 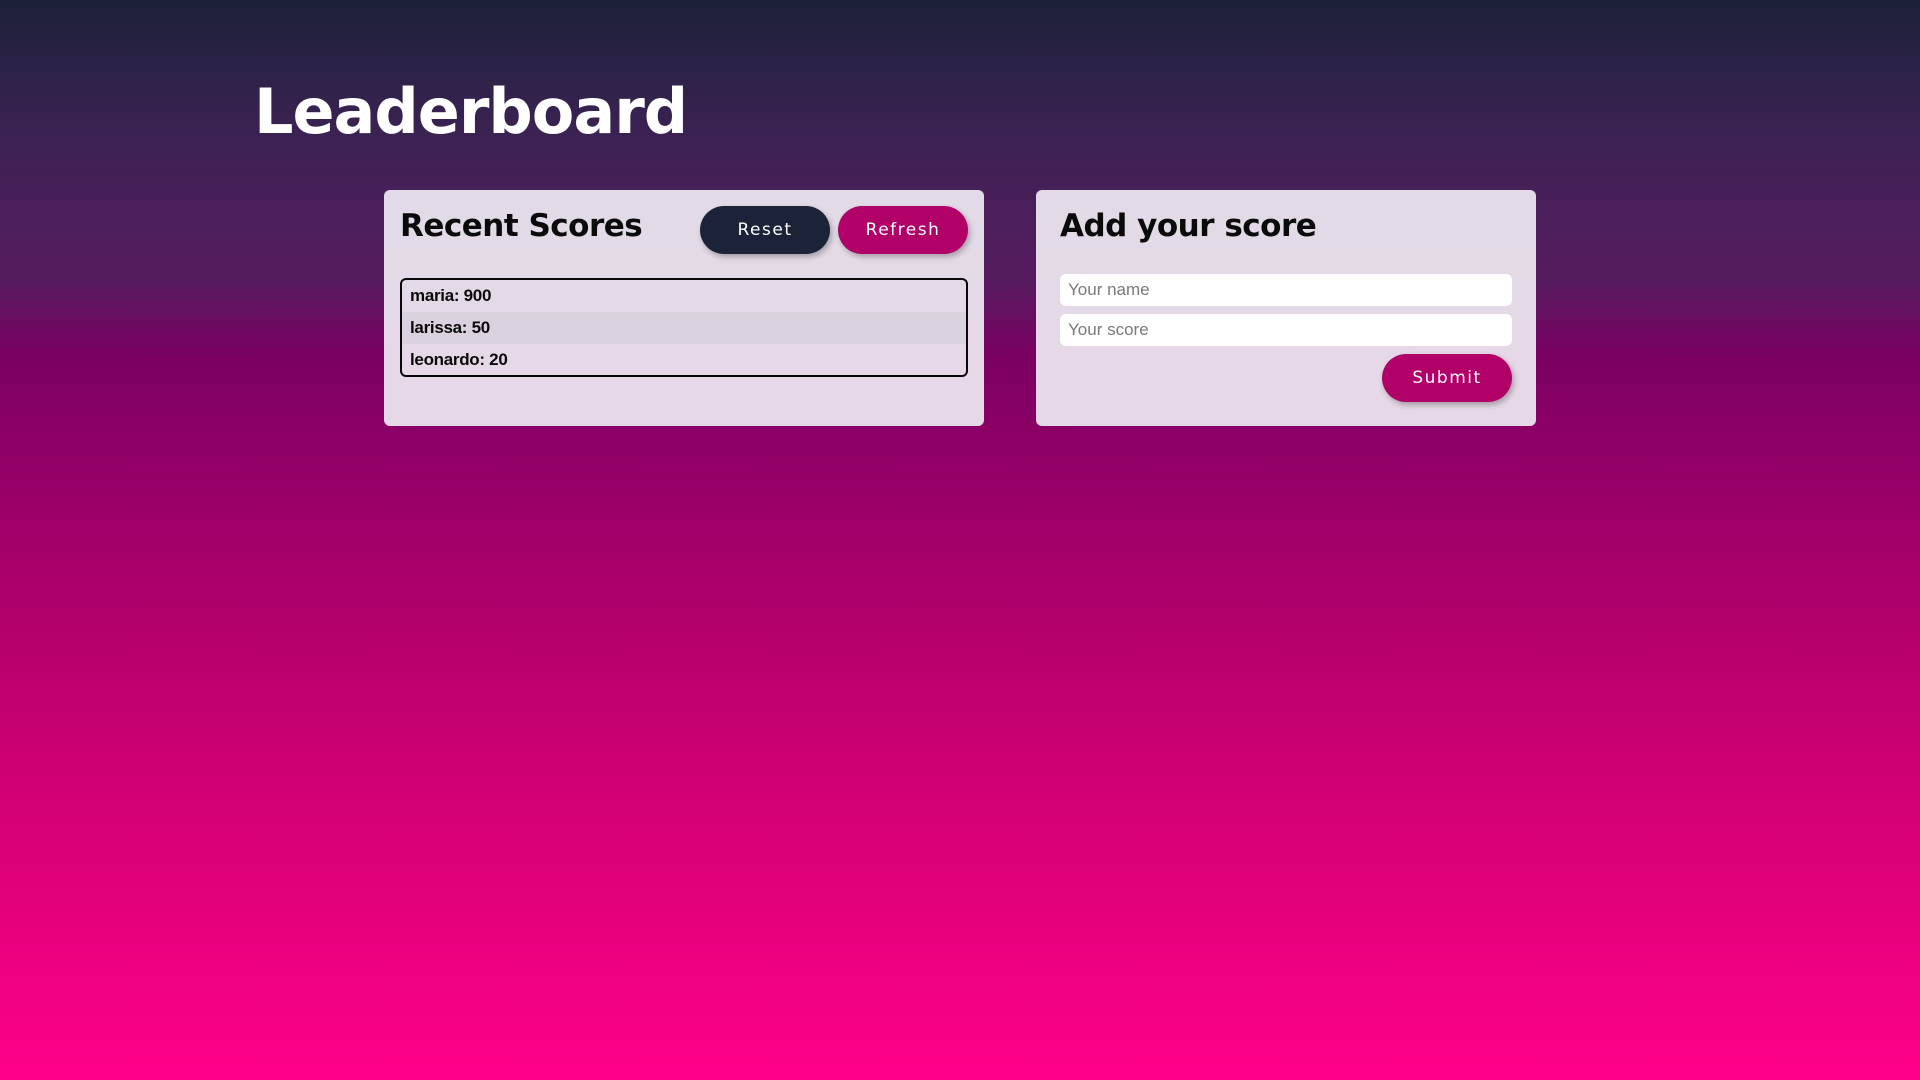 I want to click on score-list-item: maria: 900, so click(x=451, y=295).